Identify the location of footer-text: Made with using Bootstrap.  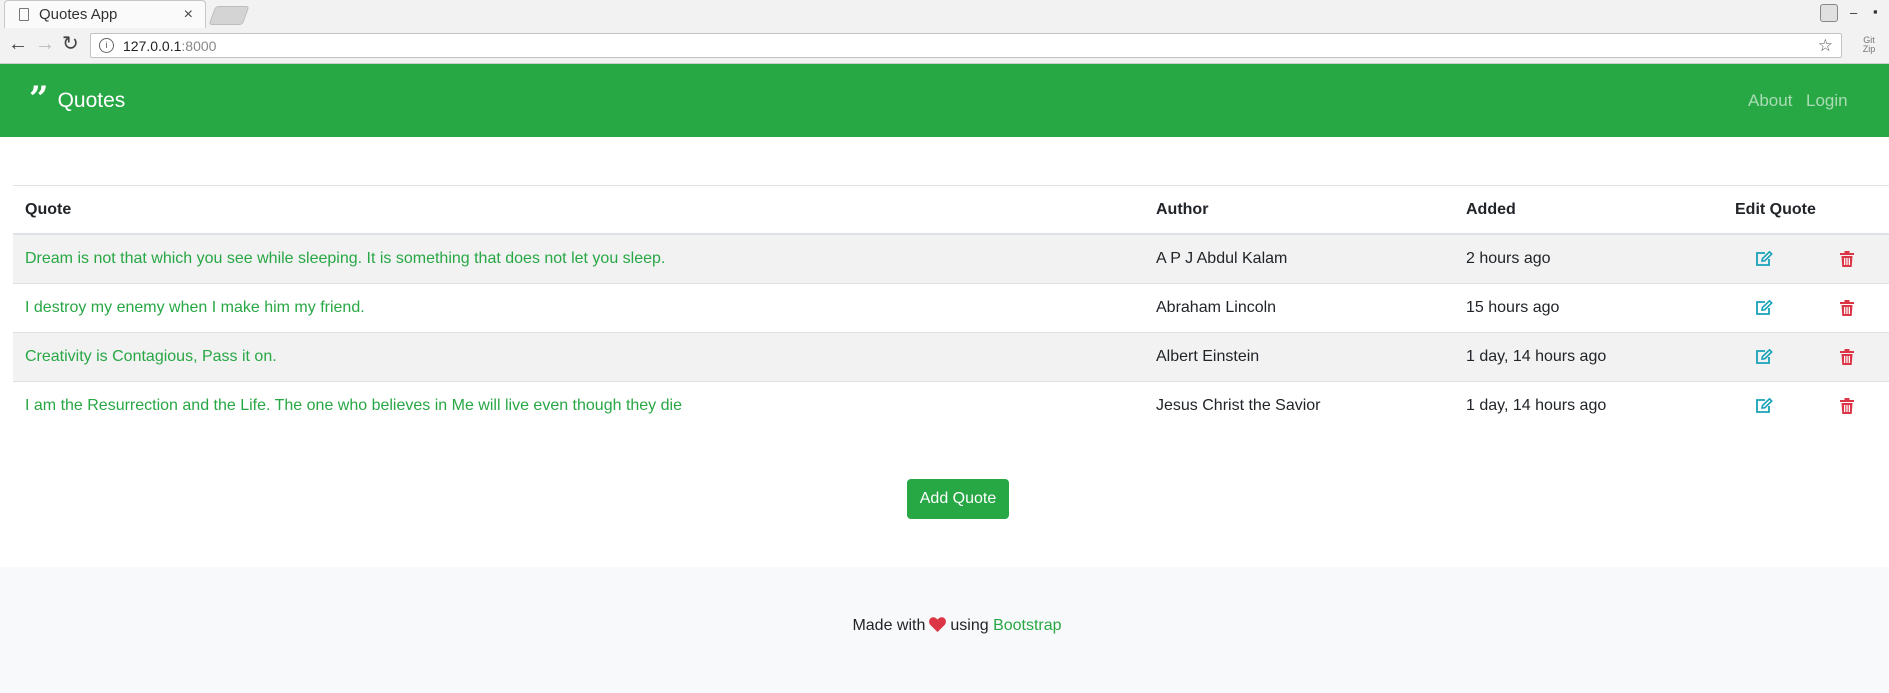
(944, 626).